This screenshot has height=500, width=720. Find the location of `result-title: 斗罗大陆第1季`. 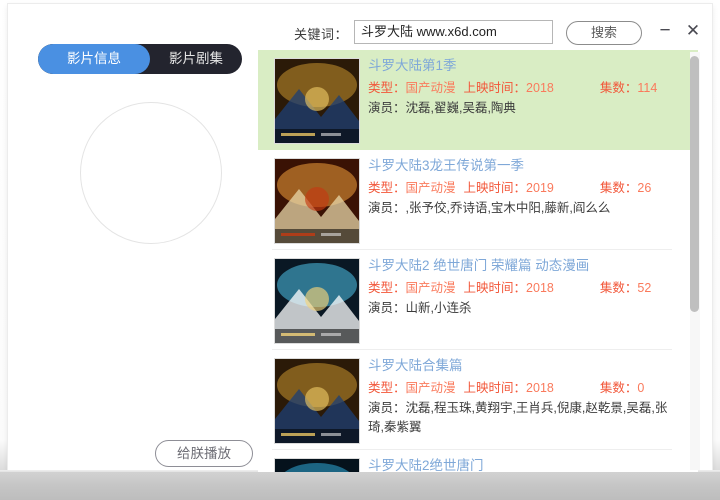

result-title: 斗罗大陆第1季 is located at coordinates (520, 66).